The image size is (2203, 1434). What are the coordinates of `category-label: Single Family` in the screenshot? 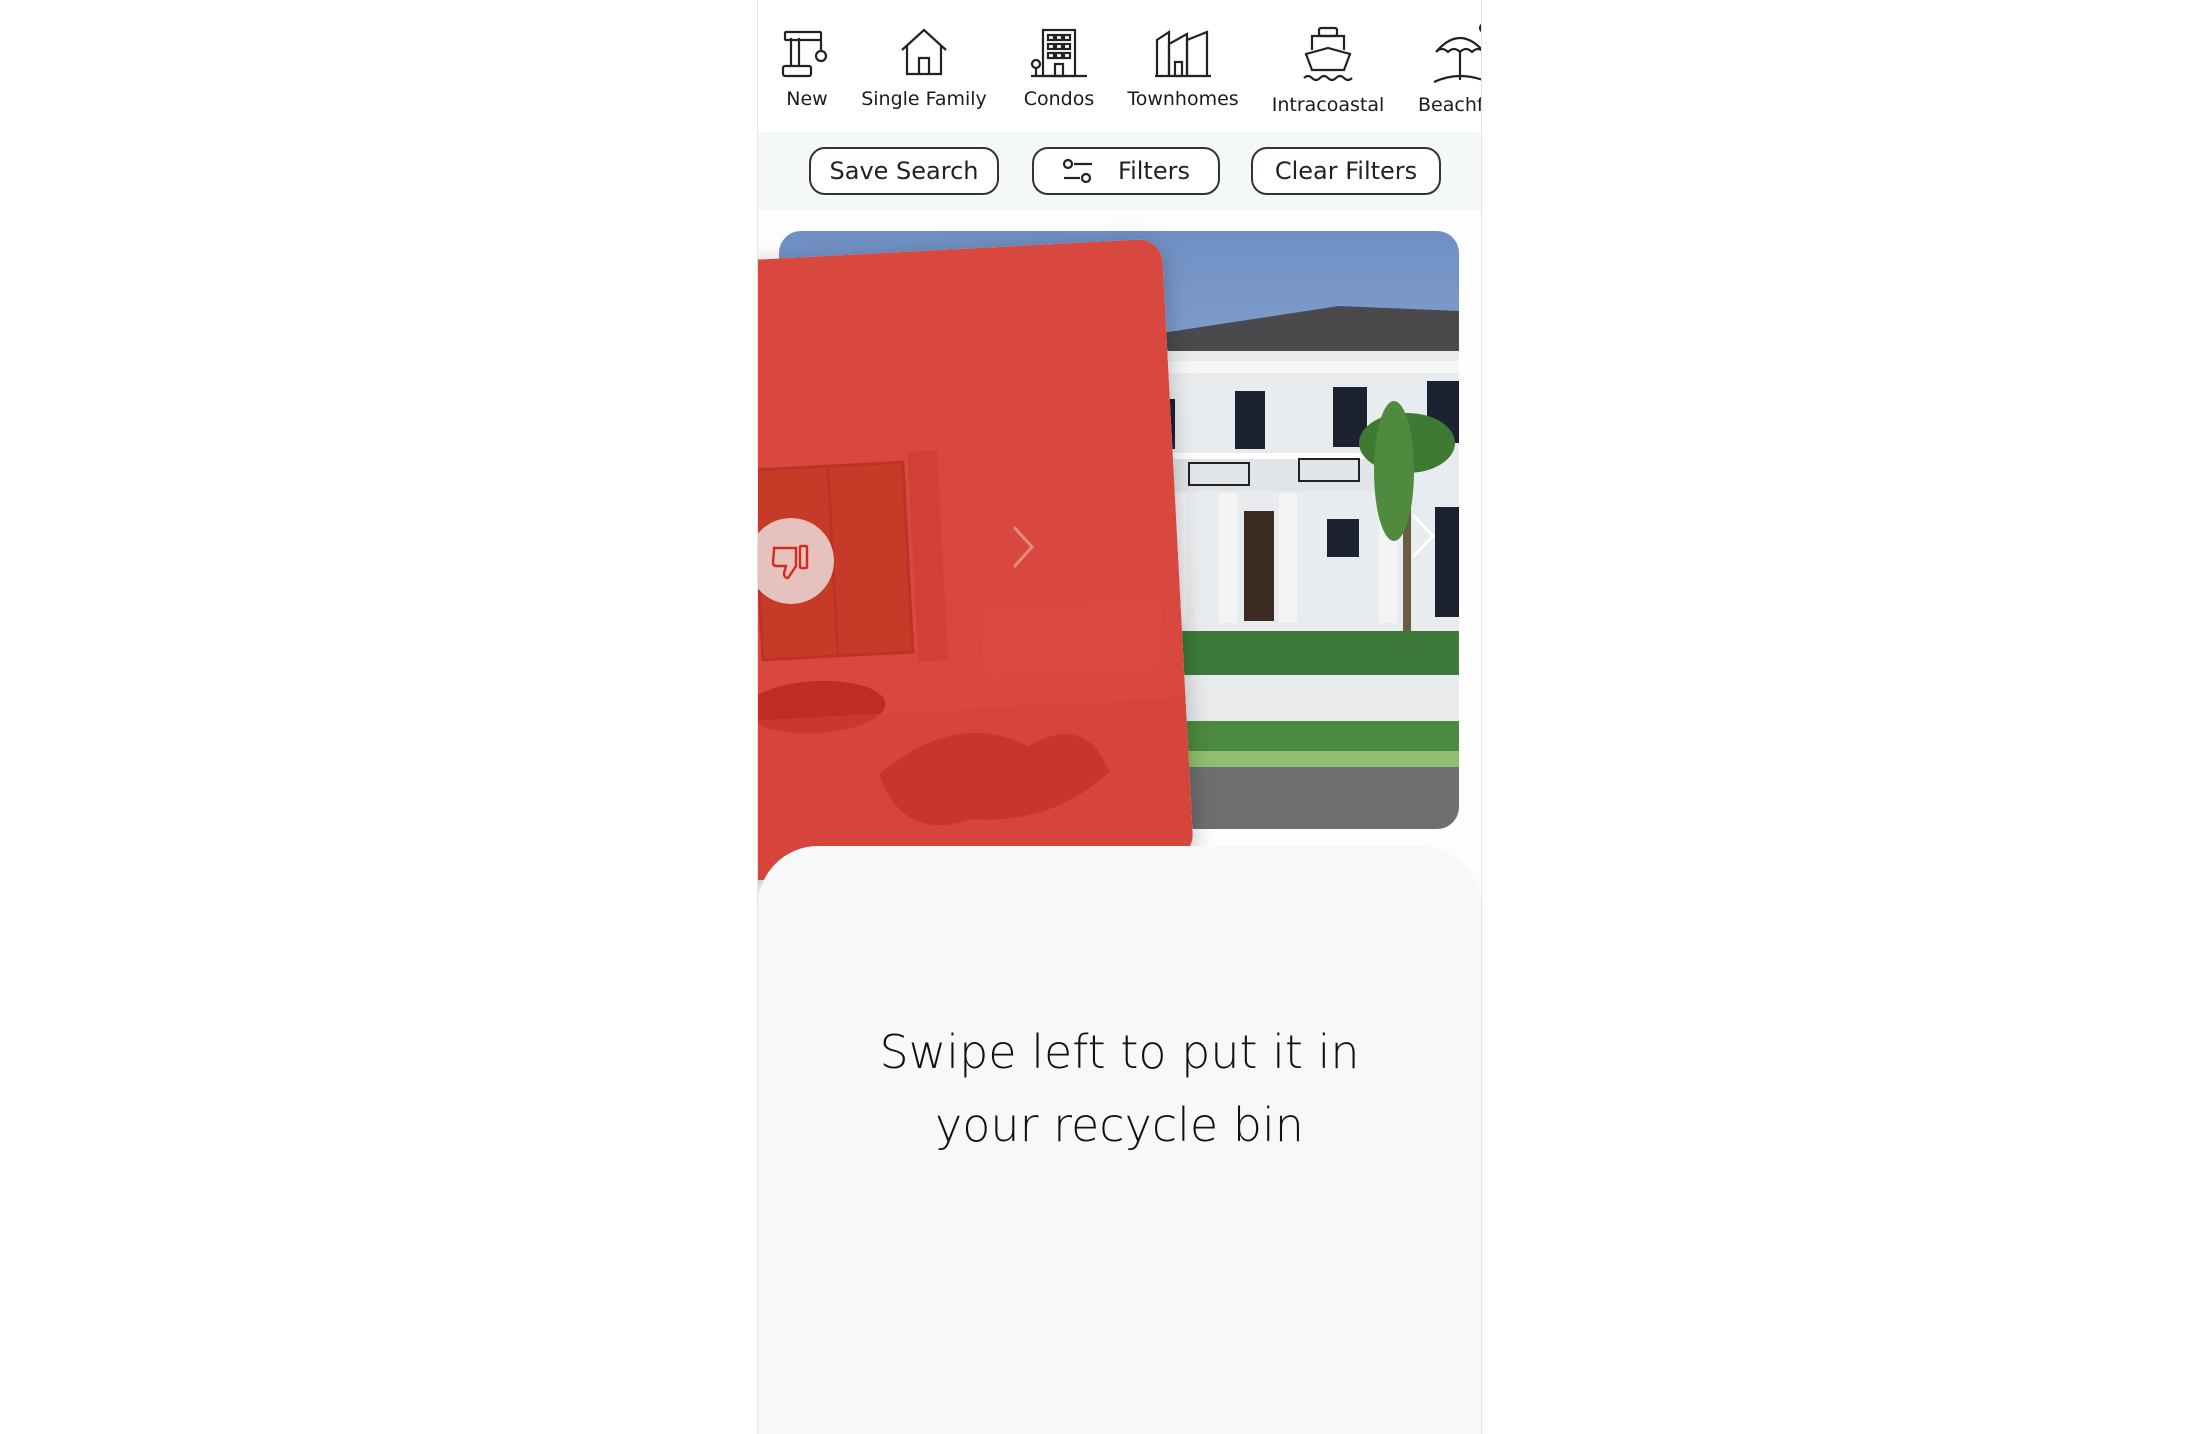 It's located at (924, 99).